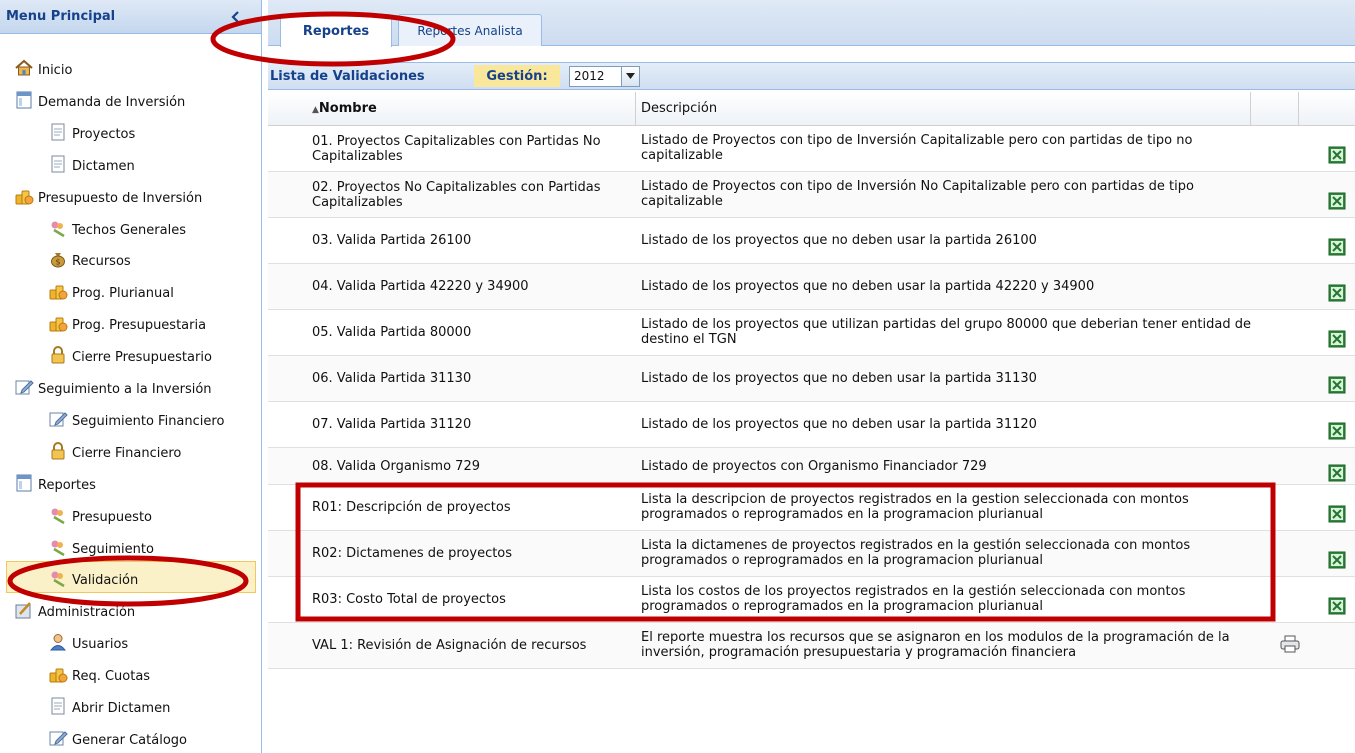  I want to click on tab-reportes-analista: Reportes Analista, so click(470, 30).